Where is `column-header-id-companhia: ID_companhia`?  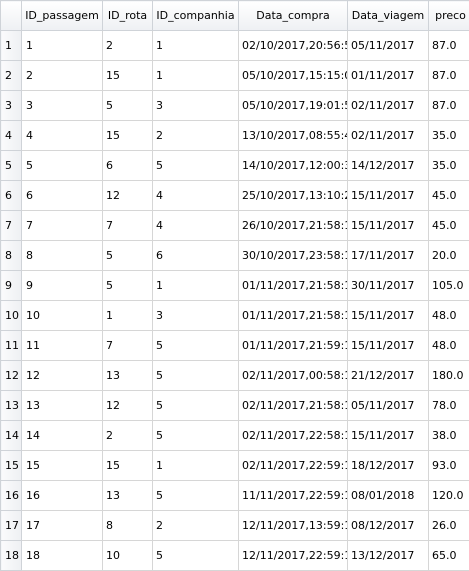 column-header-id-companhia: ID_companhia is located at coordinates (196, 16).